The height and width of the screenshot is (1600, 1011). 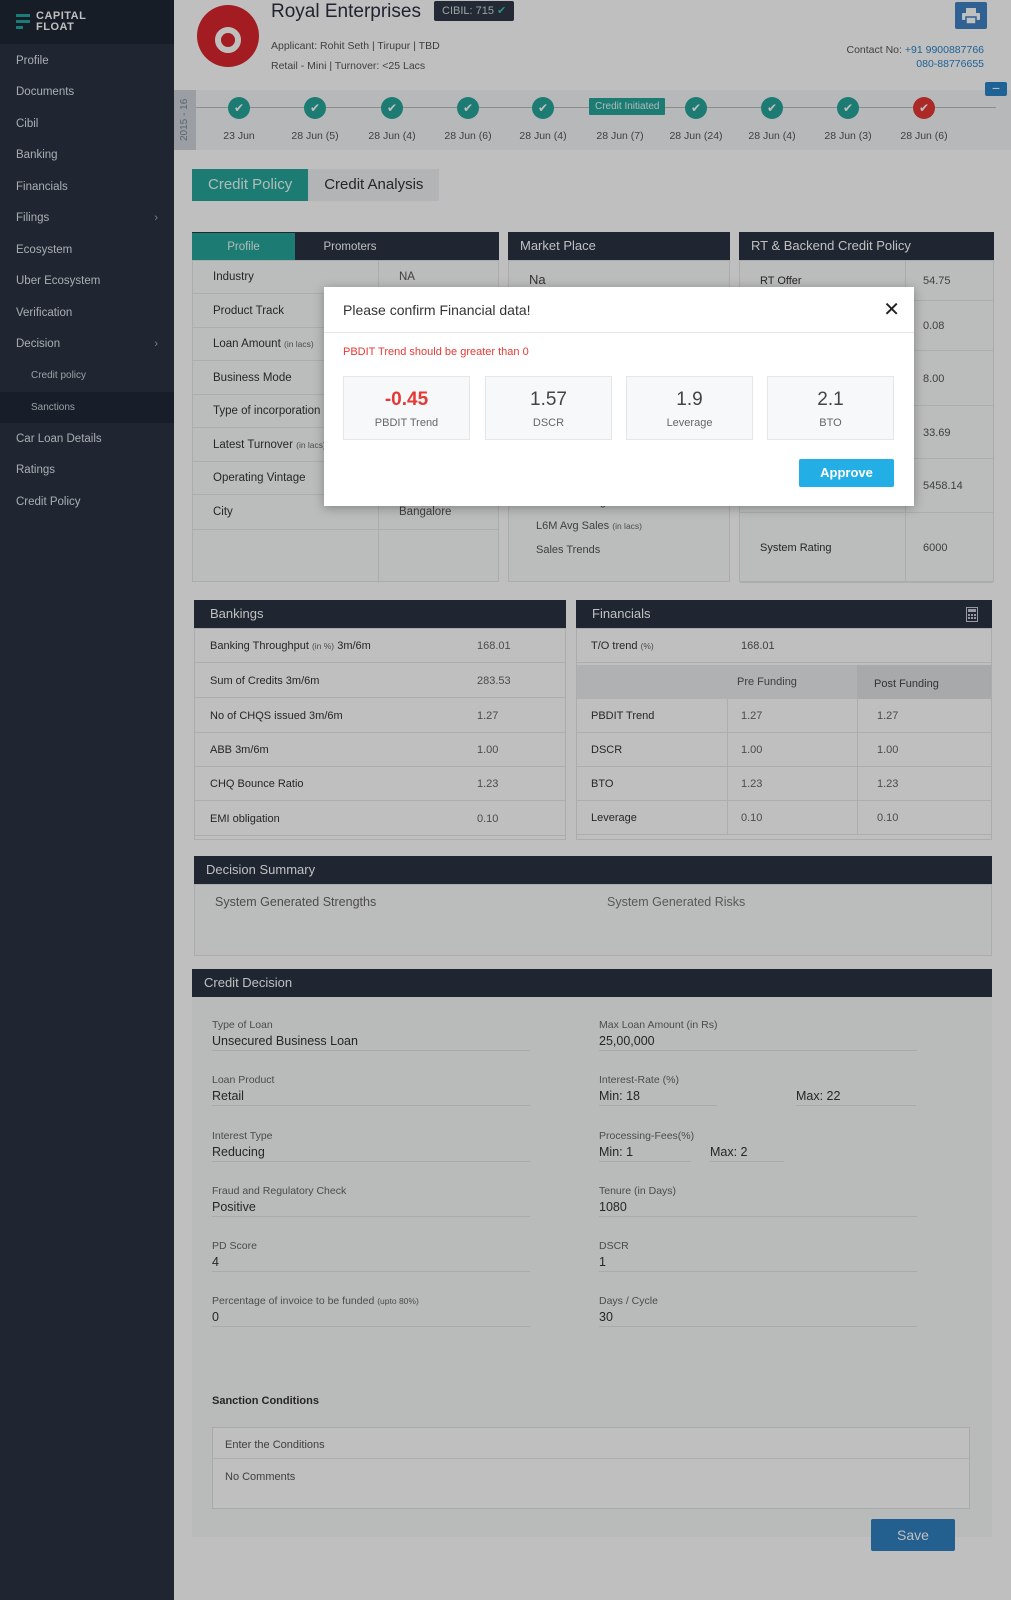 What do you see at coordinates (406, 399) in the screenshot?
I see `metric-value: -0.45` at bounding box center [406, 399].